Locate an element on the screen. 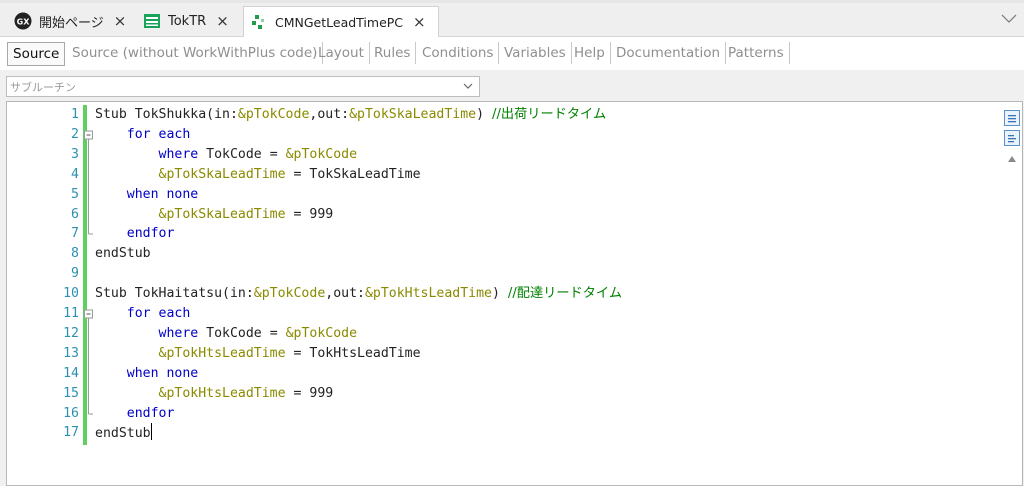 The height and width of the screenshot is (486, 1024). code-line: 15 &pTokHtsLeadTime = 999 is located at coordinates (507, 393).